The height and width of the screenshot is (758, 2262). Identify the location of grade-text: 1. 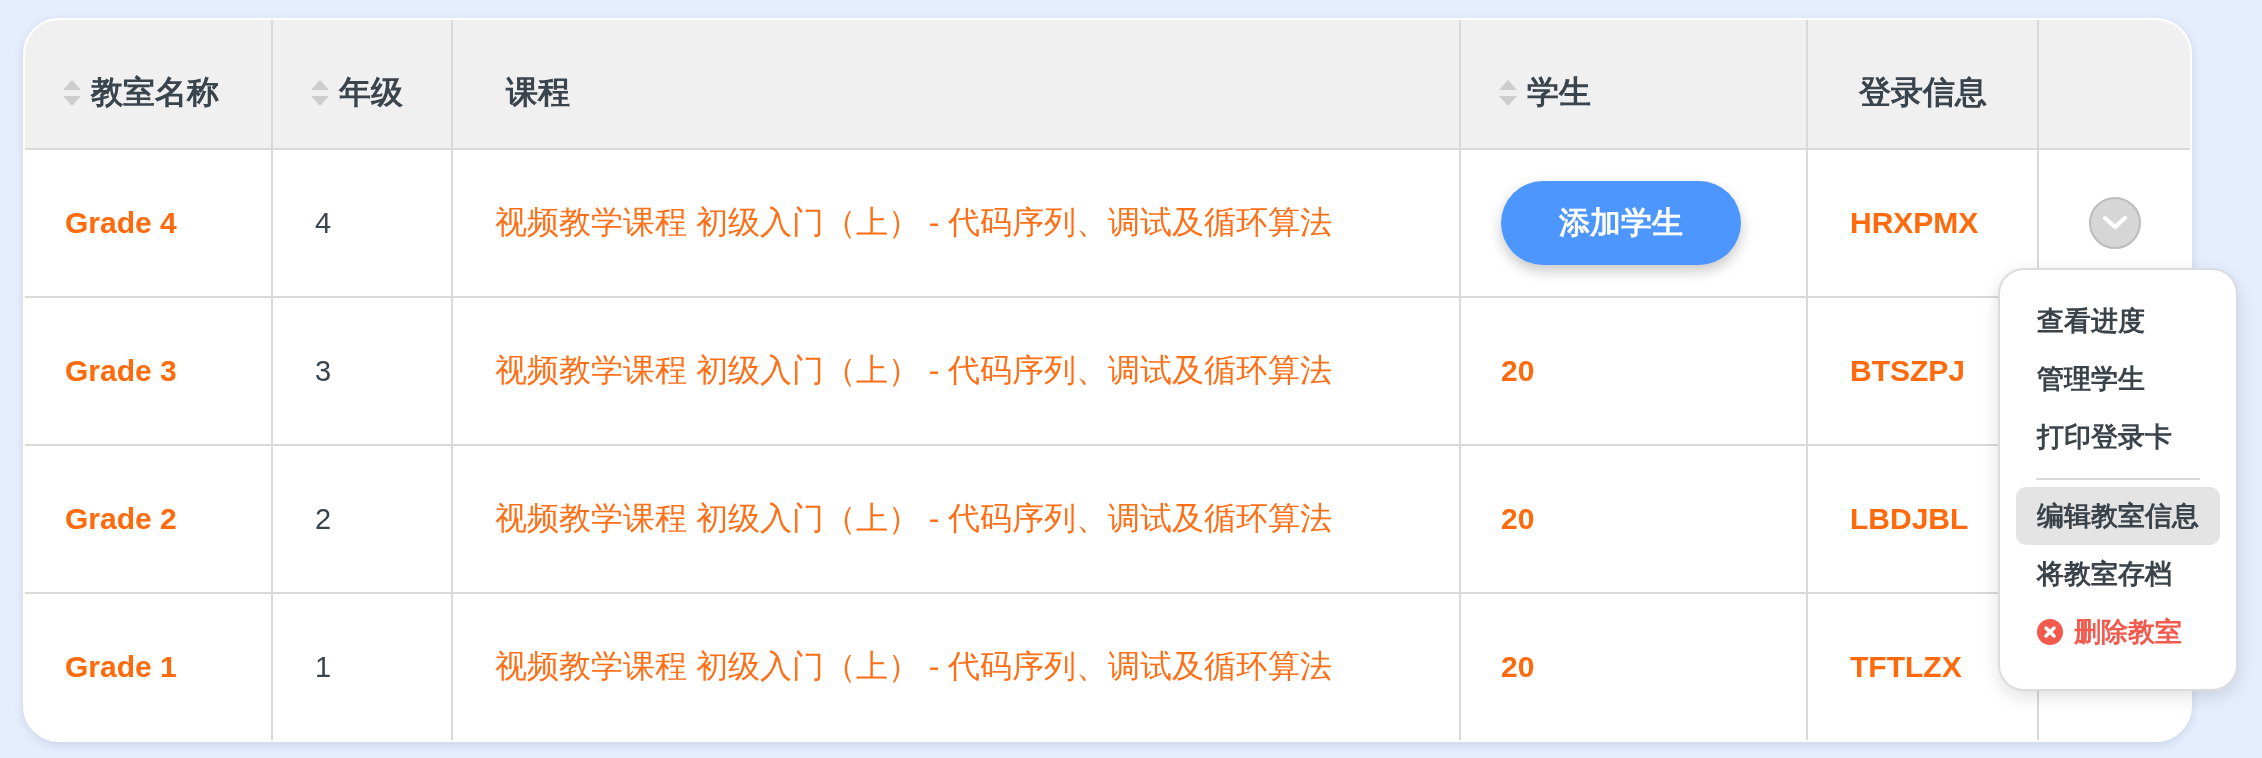
(323, 667).